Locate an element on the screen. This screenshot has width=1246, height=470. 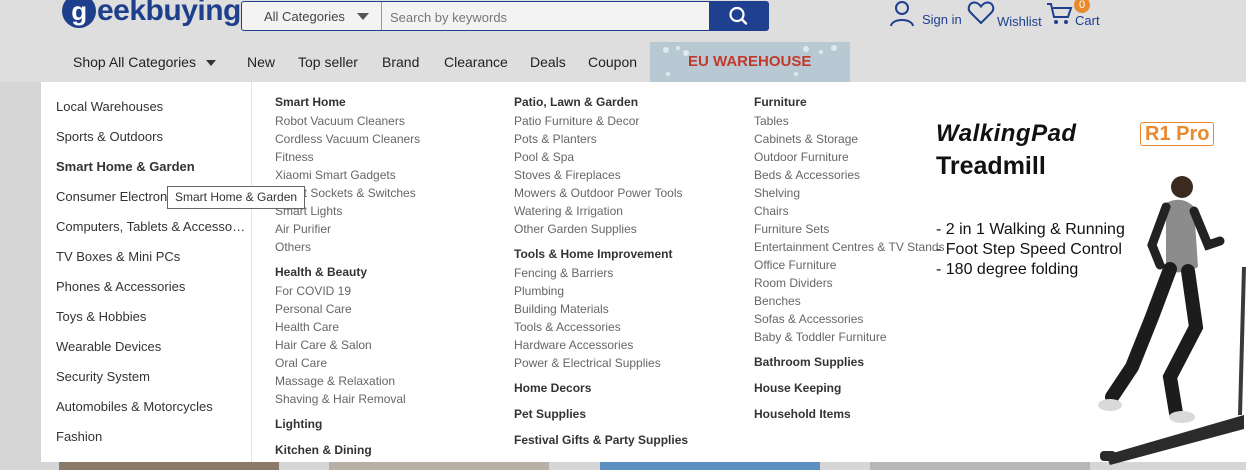
subcategory-link: Watering & Irrigation is located at coordinates (568, 211).